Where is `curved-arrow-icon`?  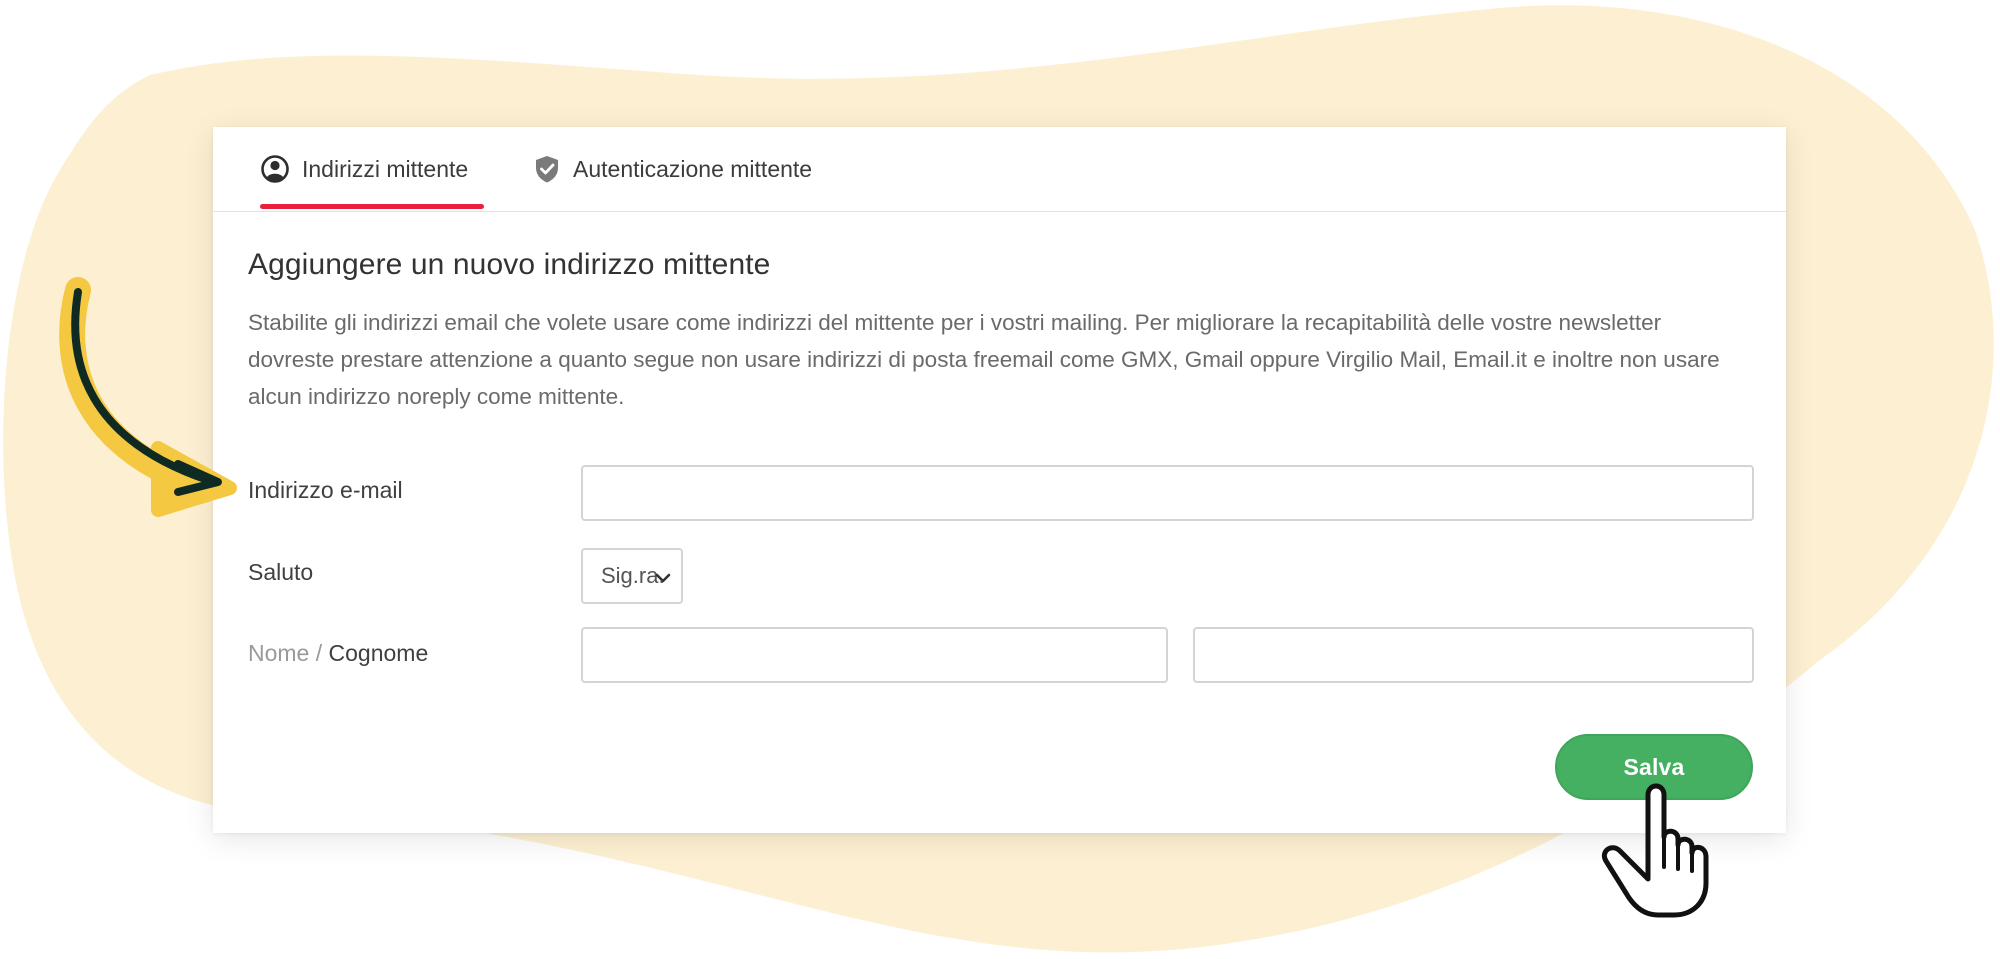
curved-arrow-icon is located at coordinates (148, 397).